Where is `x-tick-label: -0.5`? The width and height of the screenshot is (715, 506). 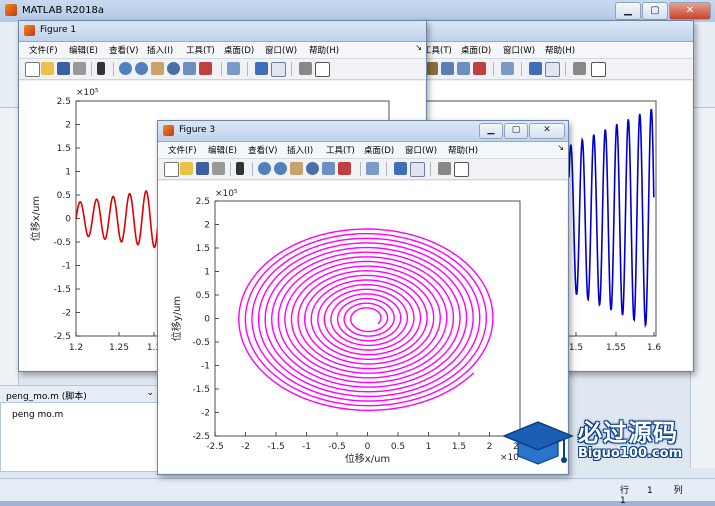
x-tick-label: -0.5 is located at coordinates (337, 447).